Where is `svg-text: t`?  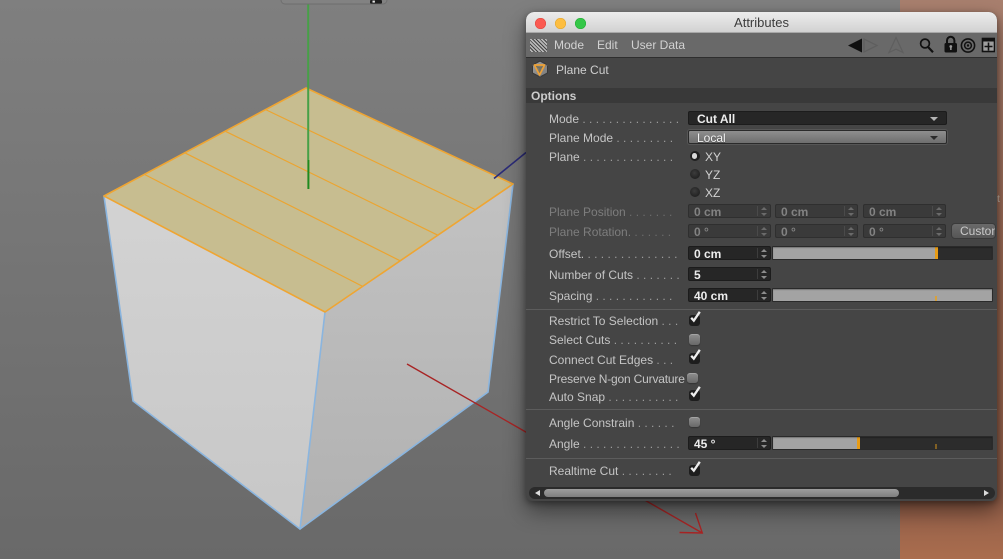
svg-text: t is located at coordinates (998, 199).